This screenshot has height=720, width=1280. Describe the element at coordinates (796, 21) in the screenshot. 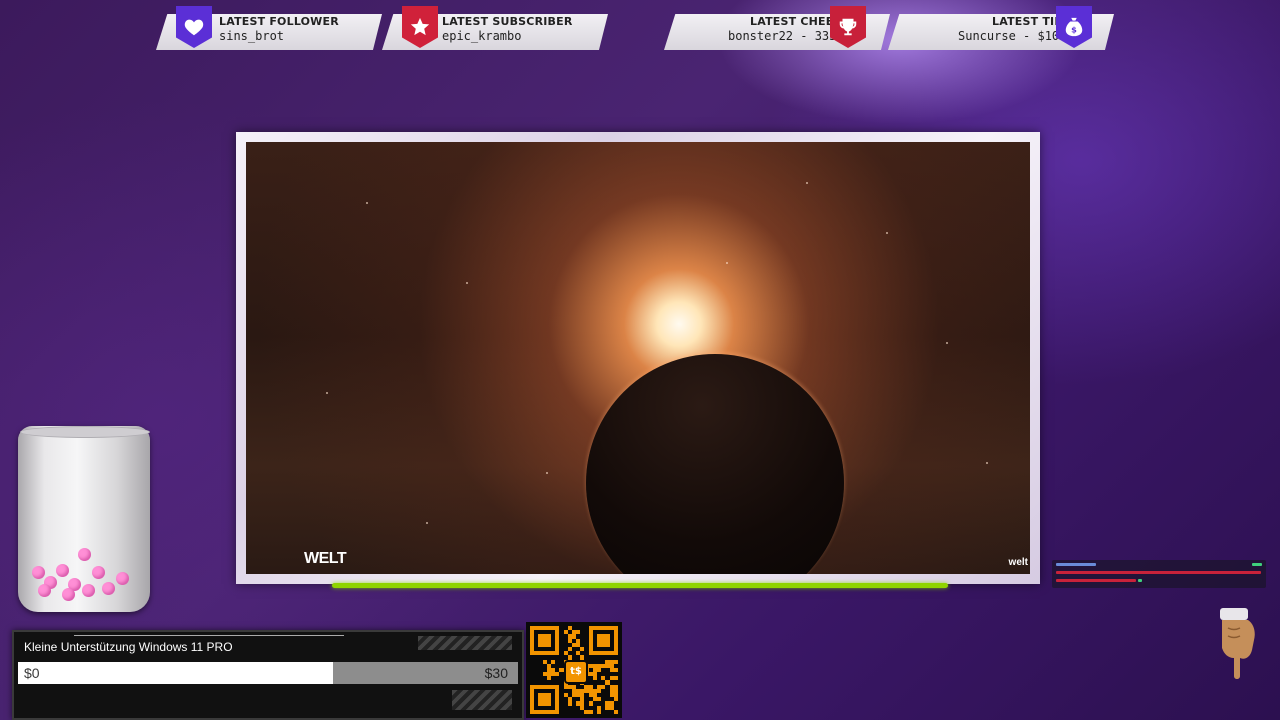

I see `cheer-title: LATEST CHEER` at that location.